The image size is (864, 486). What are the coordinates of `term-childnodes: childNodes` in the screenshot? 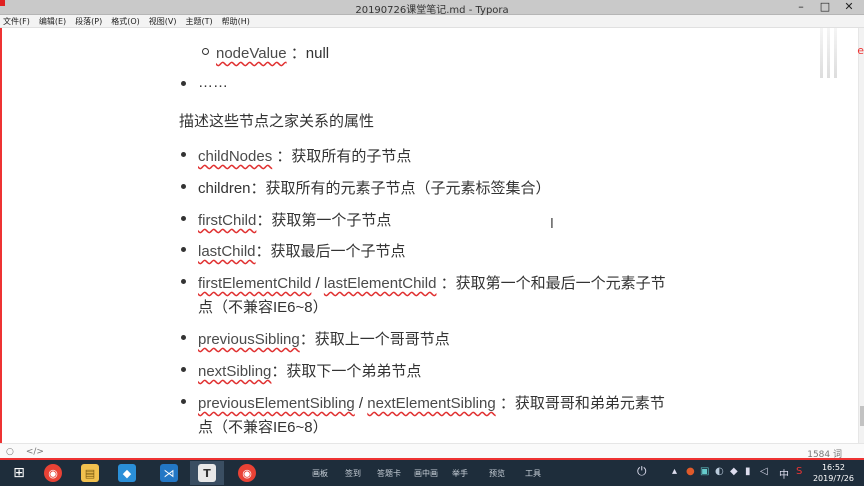 It's located at (235, 156).